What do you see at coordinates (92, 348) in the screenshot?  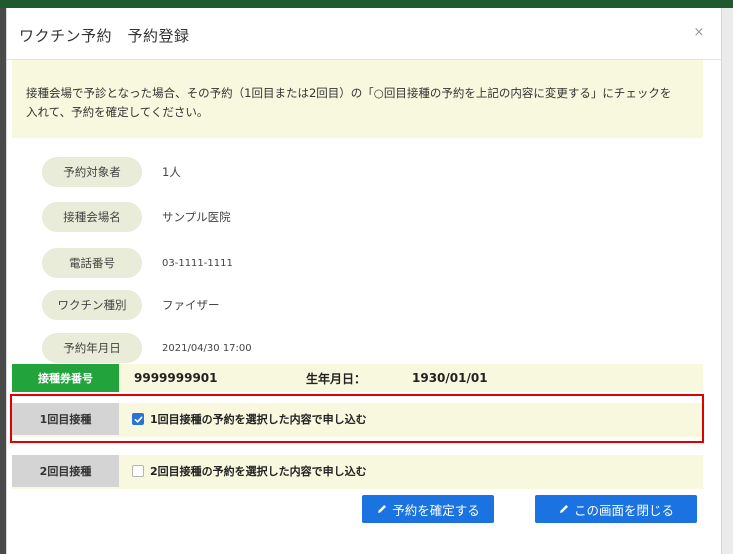 I see `detail-label: 予約年月日` at bounding box center [92, 348].